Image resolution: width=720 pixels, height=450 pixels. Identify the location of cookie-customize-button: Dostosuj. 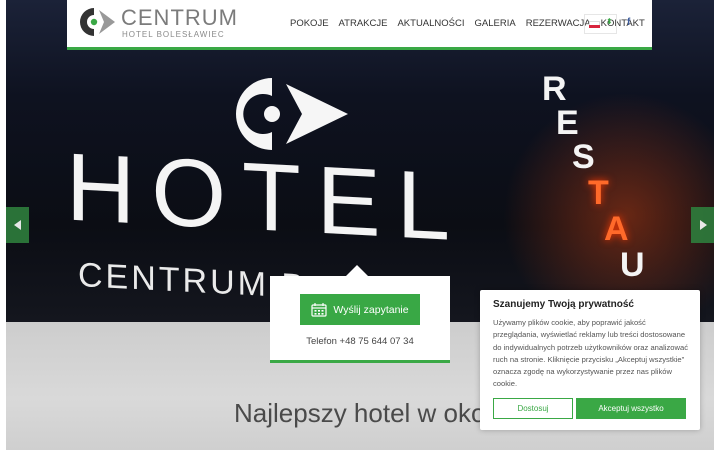
(533, 408).